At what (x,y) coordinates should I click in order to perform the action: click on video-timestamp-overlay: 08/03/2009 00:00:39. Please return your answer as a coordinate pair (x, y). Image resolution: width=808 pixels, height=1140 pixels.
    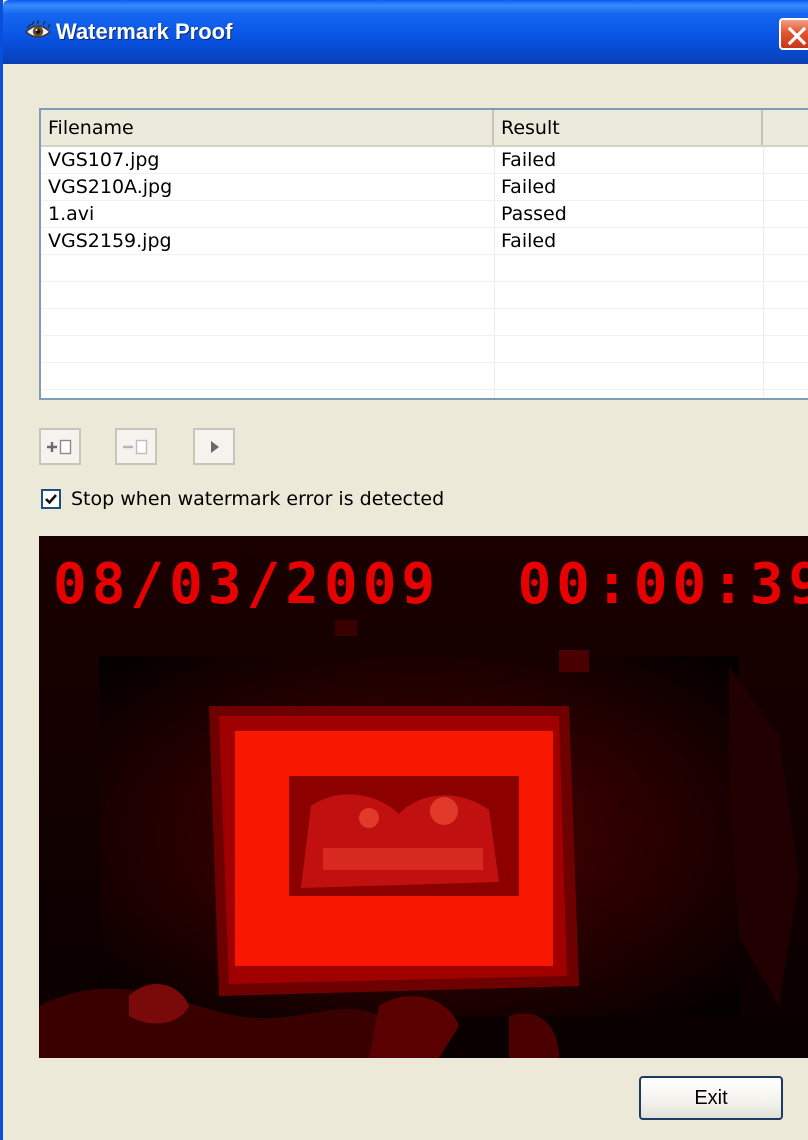
    Looking at the image, I should click on (430, 585).